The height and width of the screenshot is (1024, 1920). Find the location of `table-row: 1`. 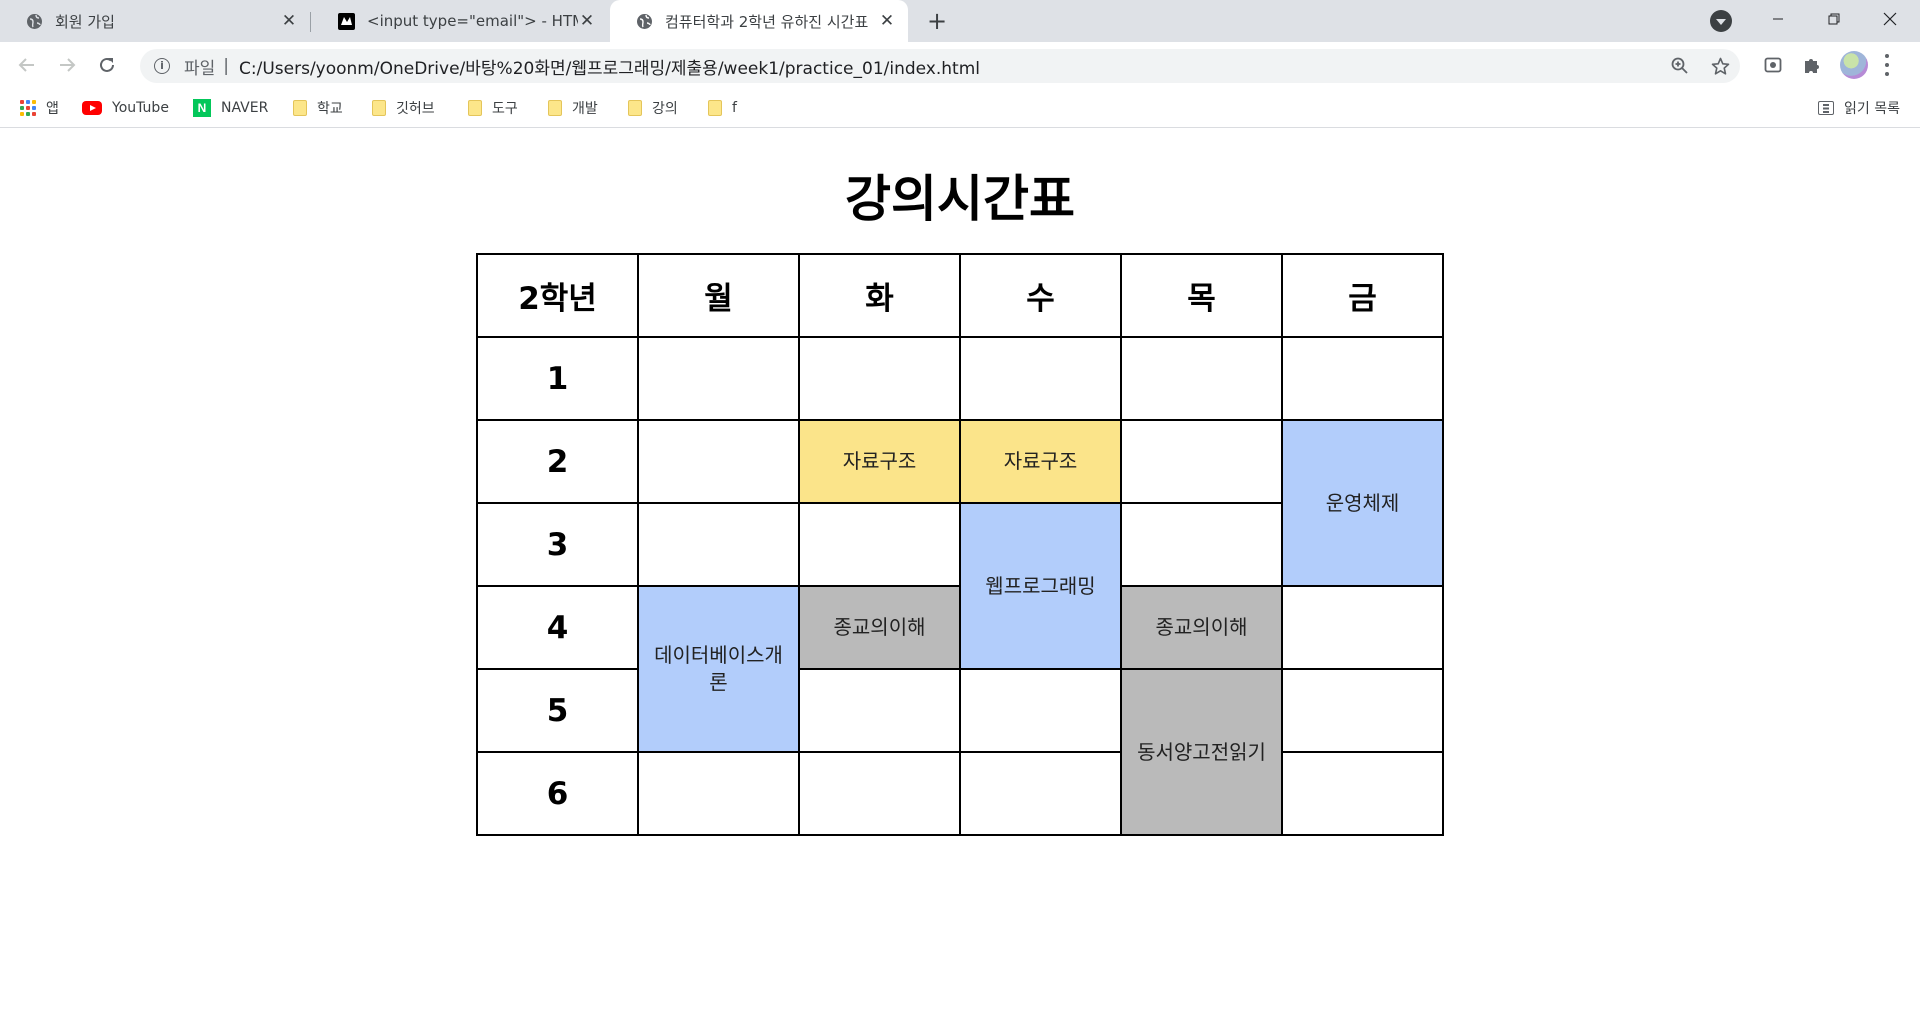

table-row: 1 is located at coordinates (960, 378).